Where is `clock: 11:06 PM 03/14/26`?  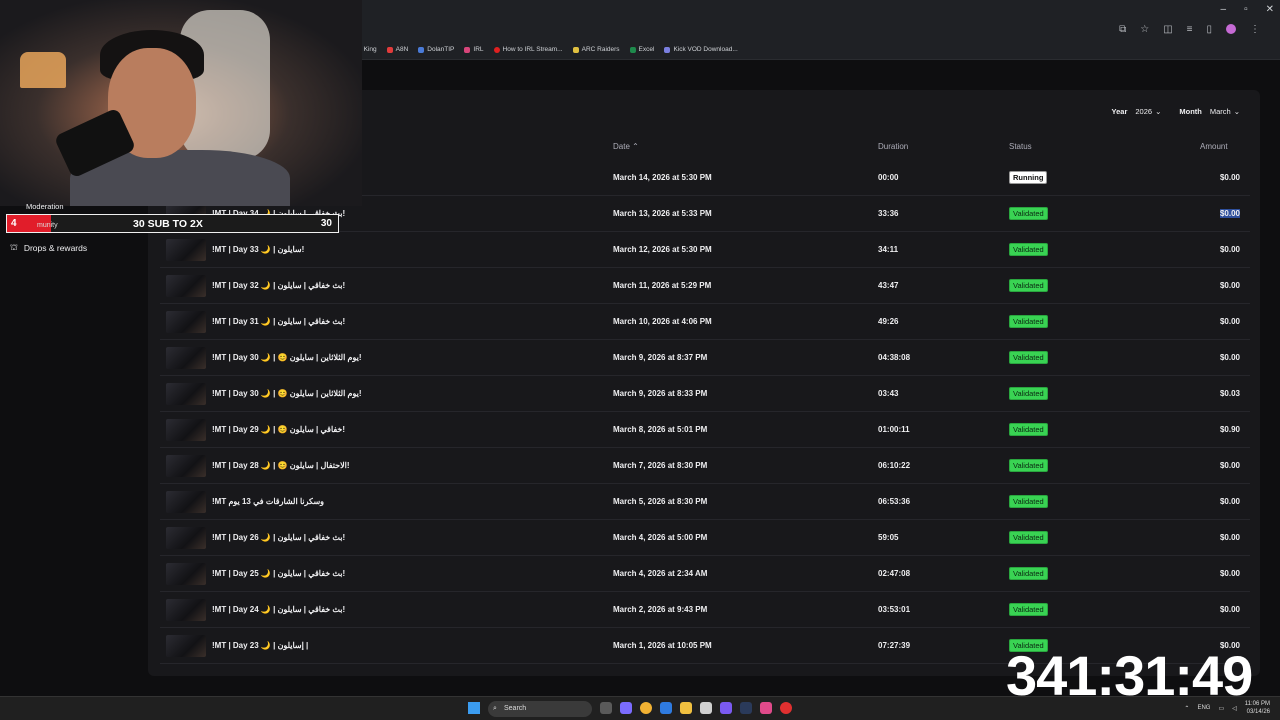 clock: 11:06 PM 03/14/26 is located at coordinates (1257, 708).